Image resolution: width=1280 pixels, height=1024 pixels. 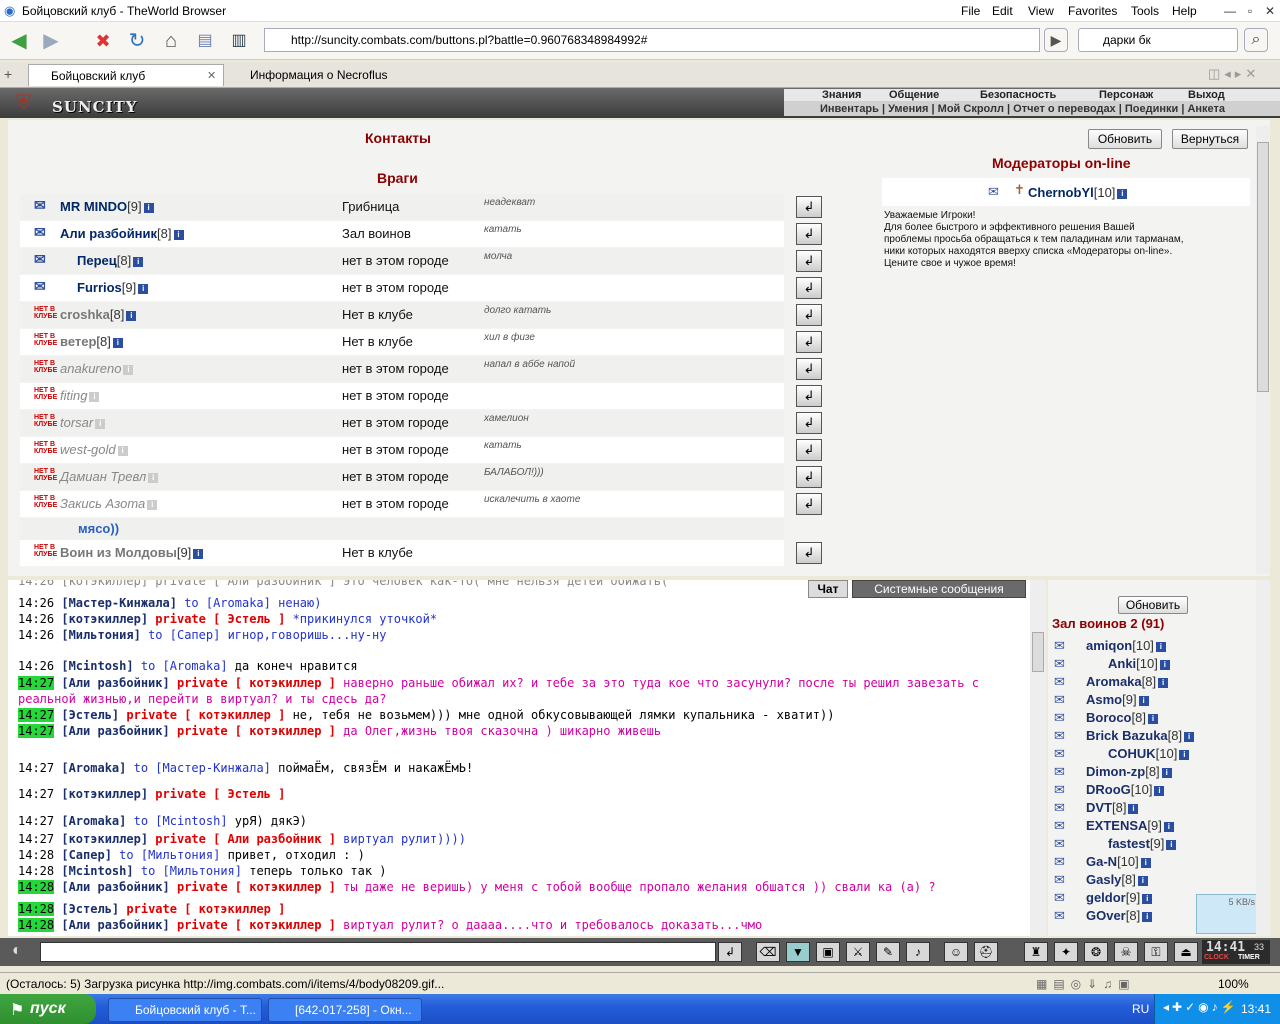 I want to click on contact-name: fiting i, so click(x=80, y=395).